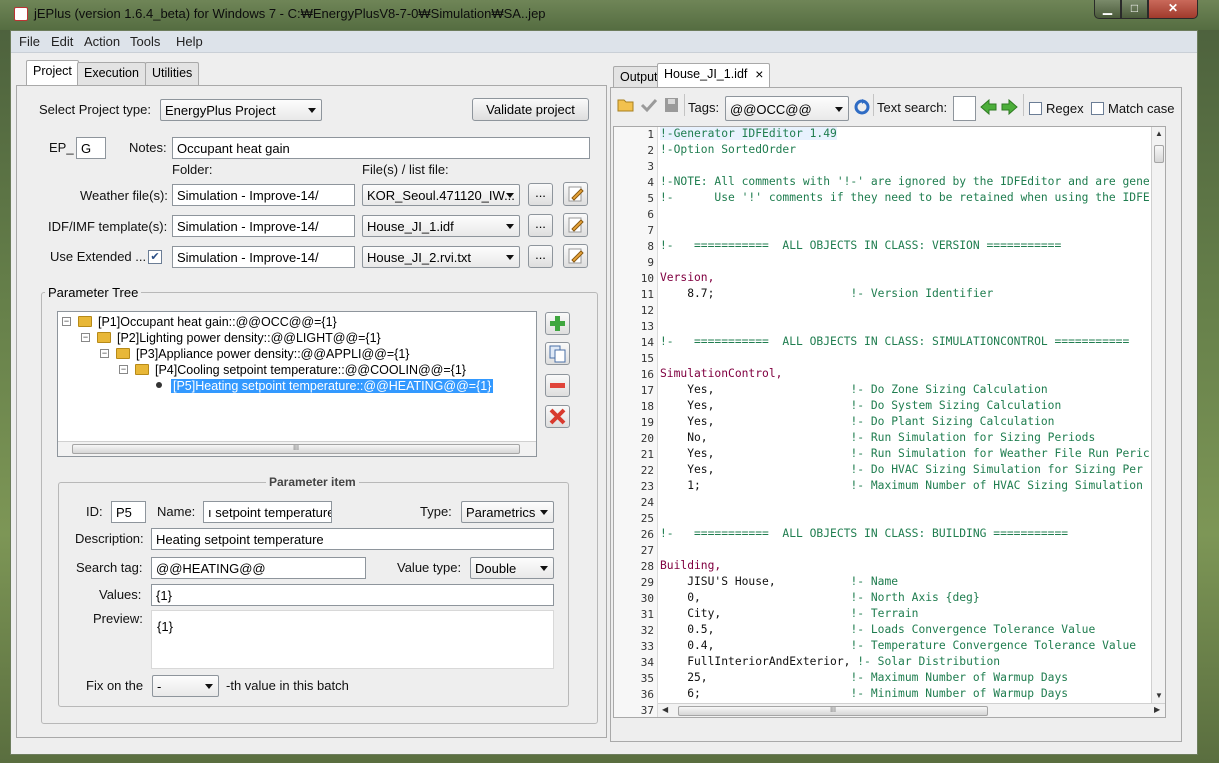  I want to click on menu-action: Action, so click(102, 41).